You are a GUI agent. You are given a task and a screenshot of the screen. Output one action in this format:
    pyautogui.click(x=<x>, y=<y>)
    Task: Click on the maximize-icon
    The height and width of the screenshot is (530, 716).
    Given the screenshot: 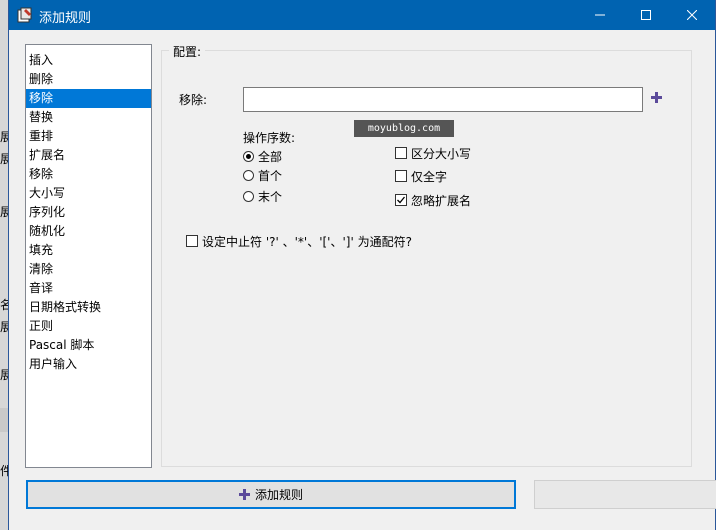 What is the action you would take?
    pyautogui.click(x=646, y=15)
    